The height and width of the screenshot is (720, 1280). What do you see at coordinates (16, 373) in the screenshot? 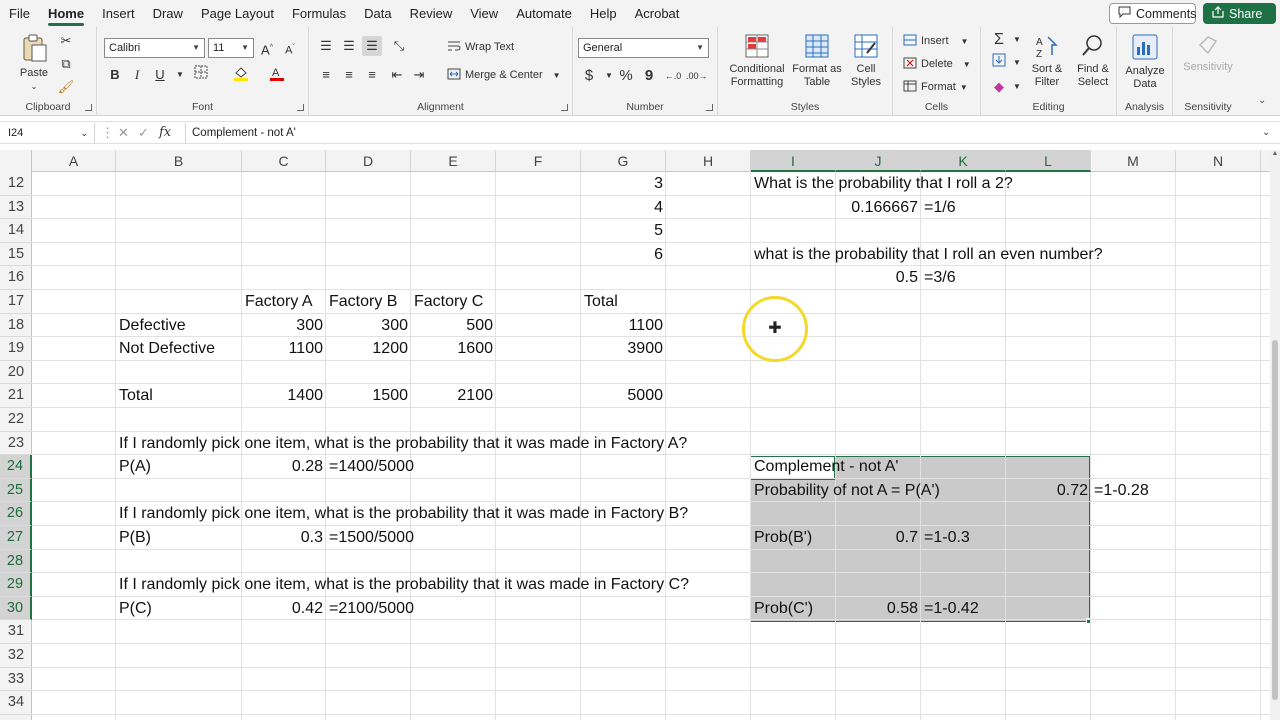
I see `row-header-20: 20` at bounding box center [16, 373].